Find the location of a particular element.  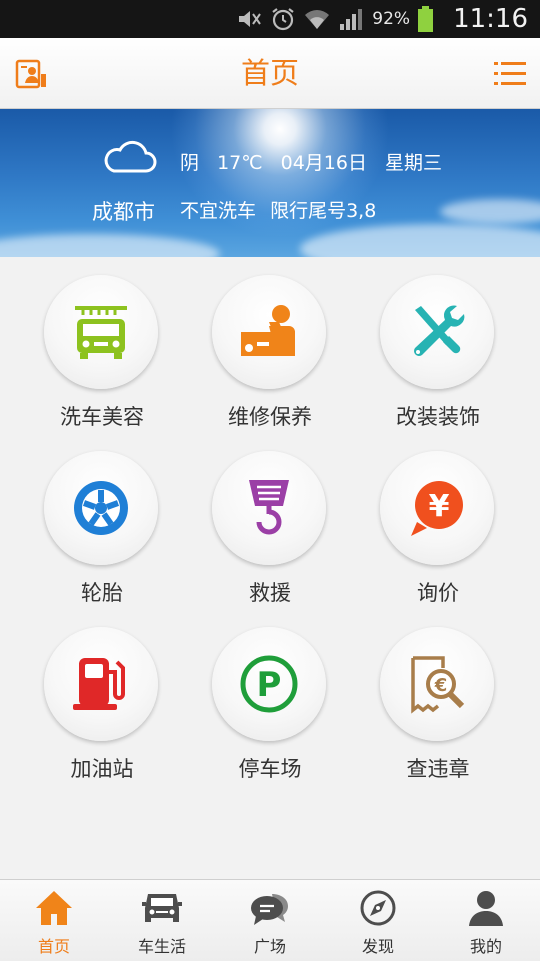

car-wash-icon is located at coordinates (101, 332).